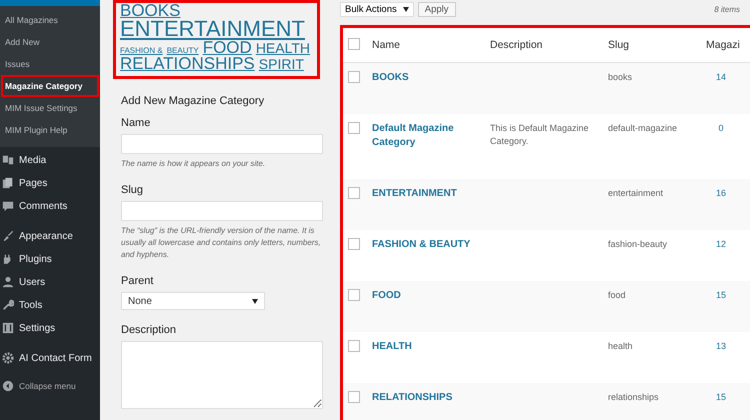  What do you see at coordinates (8, 305) in the screenshot?
I see `wrench-icon` at bounding box center [8, 305].